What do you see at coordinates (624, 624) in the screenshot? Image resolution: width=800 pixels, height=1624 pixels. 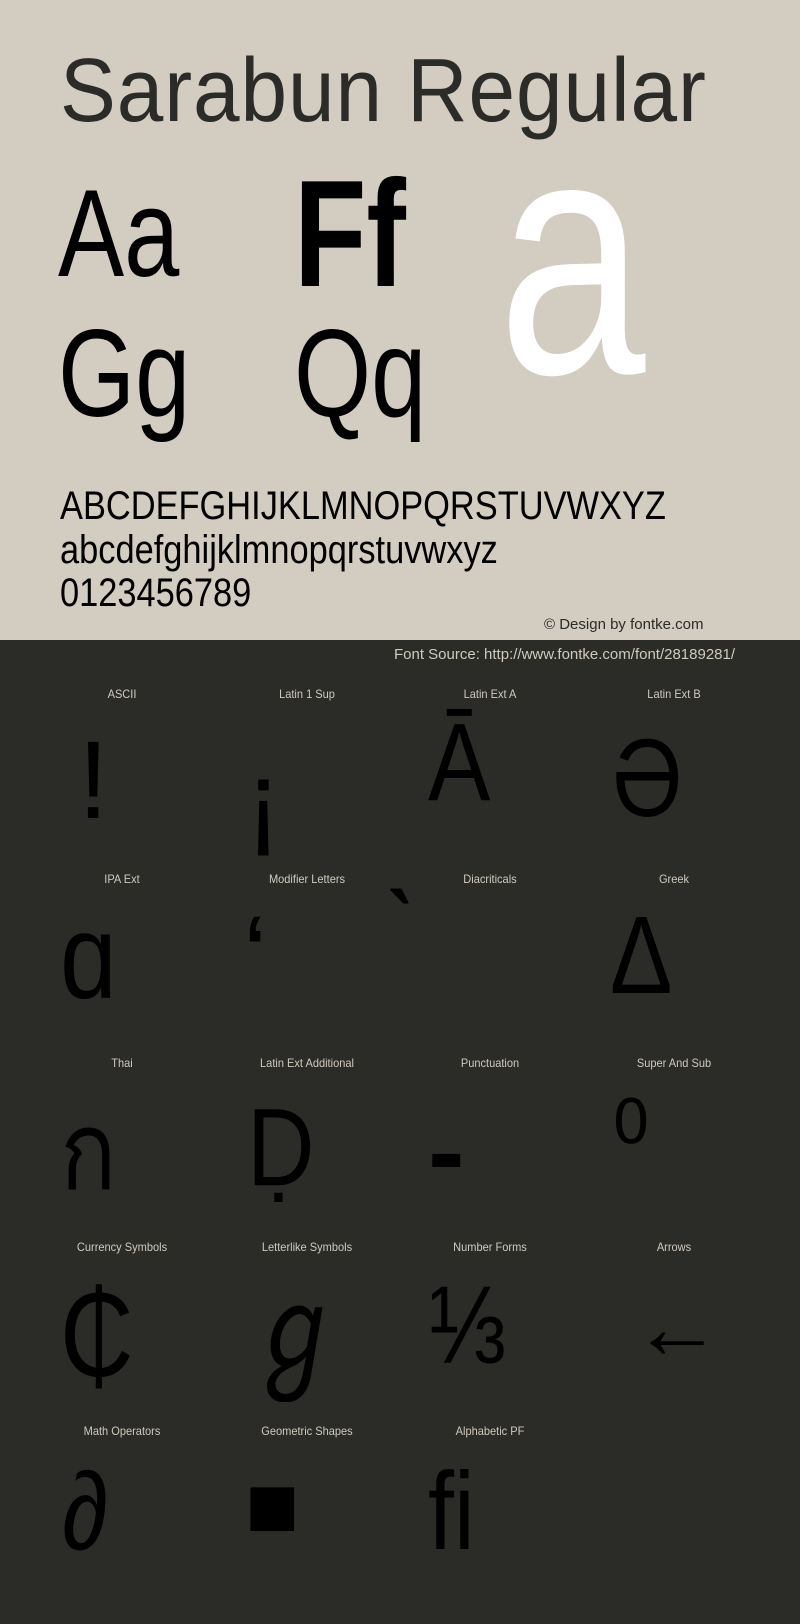 I see `design-credit: © Design by fontke.com` at bounding box center [624, 624].